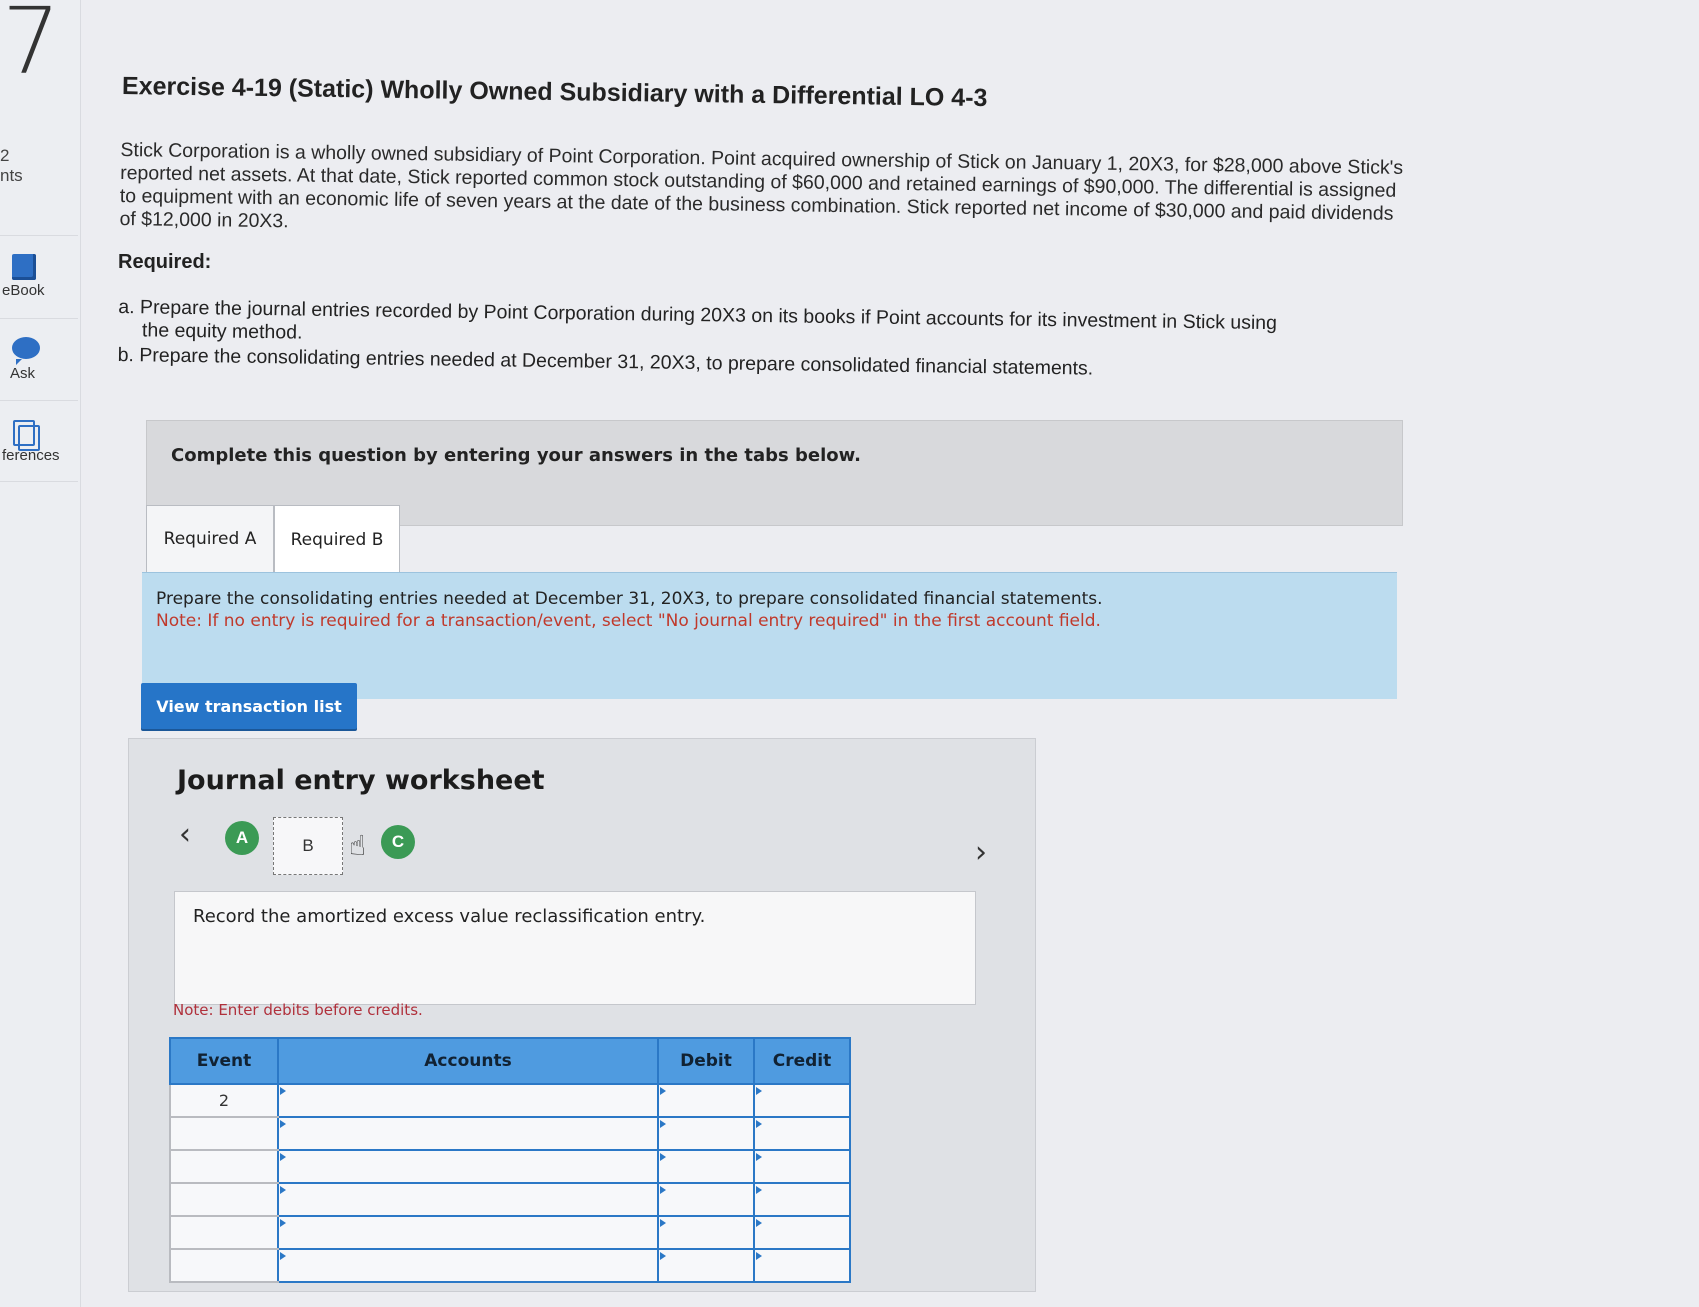 The height and width of the screenshot is (1307, 1699). Describe the element at coordinates (165, 262) in the screenshot. I see `required-heading: Required:` at that location.